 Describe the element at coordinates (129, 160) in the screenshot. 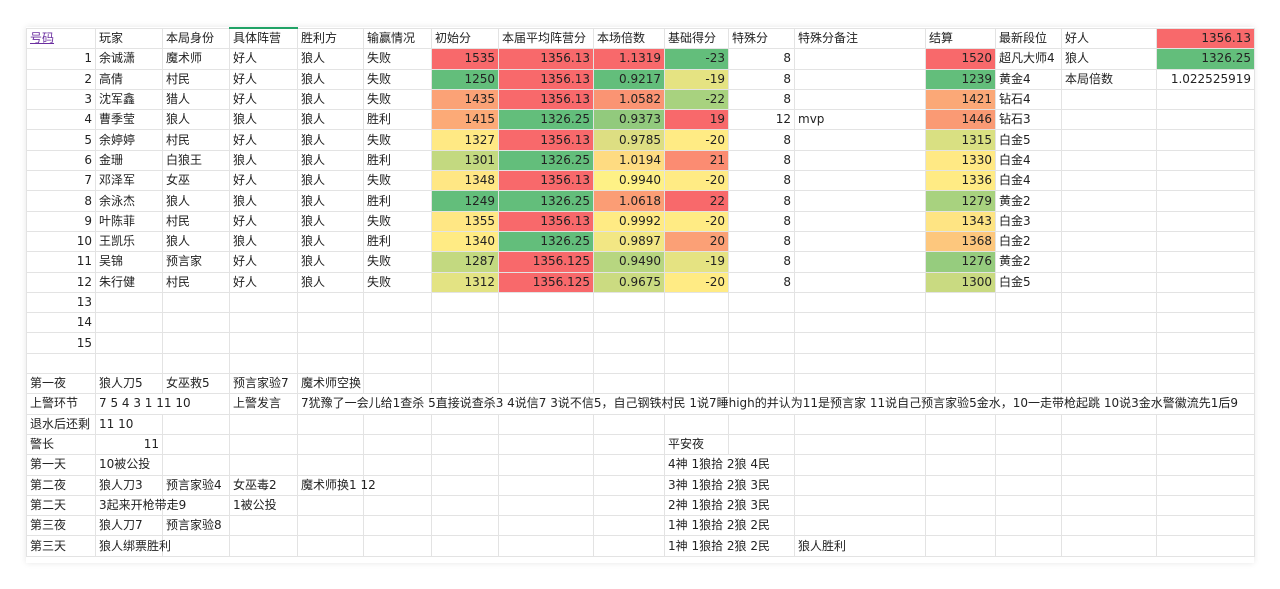

I see `player-name-cell: 金珊` at that location.